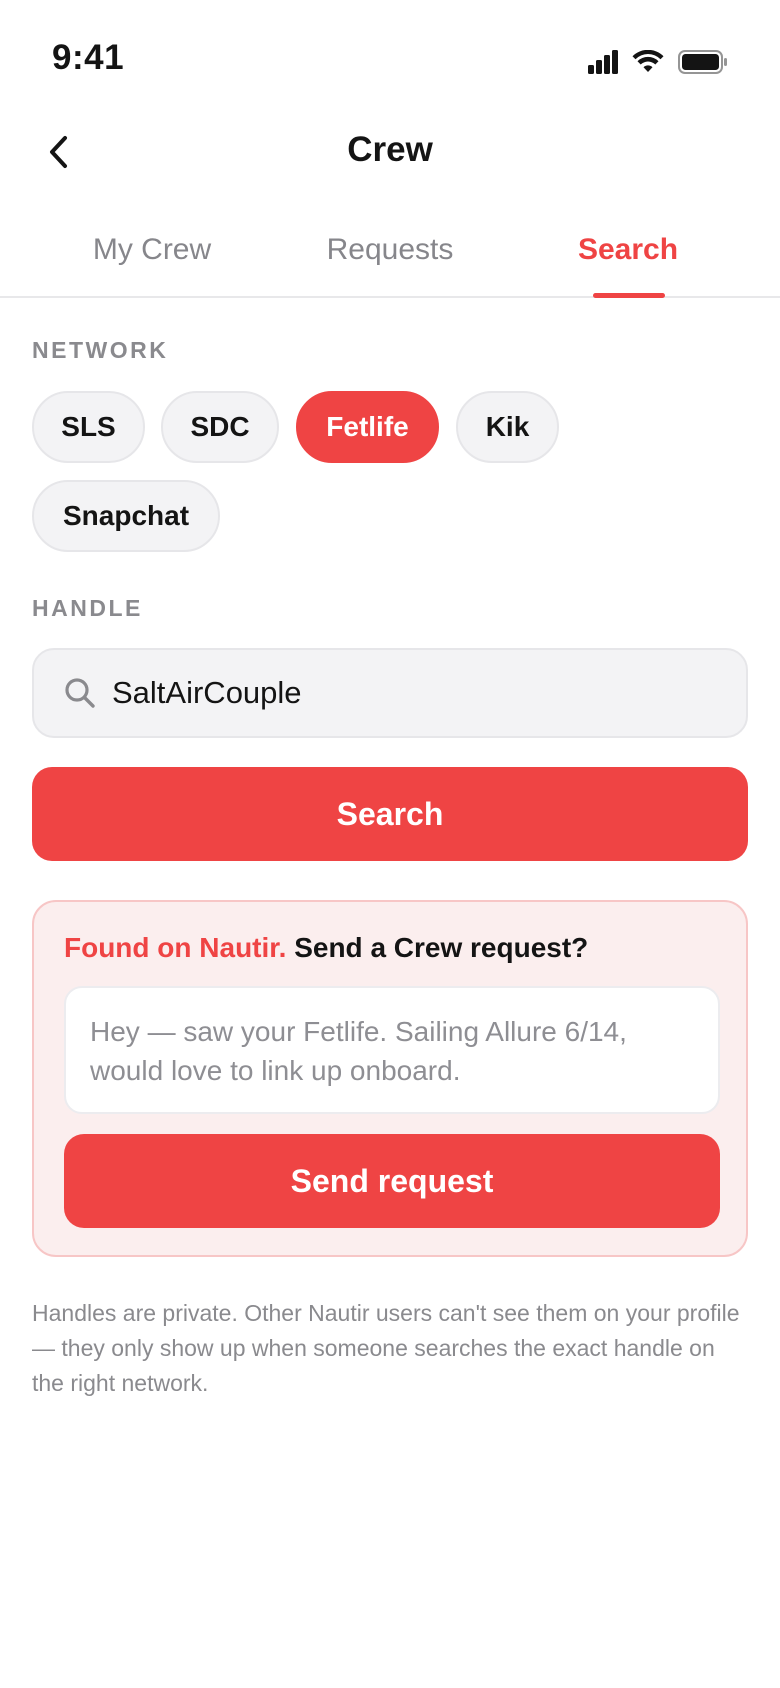  I want to click on battery-icon, so click(703, 64).